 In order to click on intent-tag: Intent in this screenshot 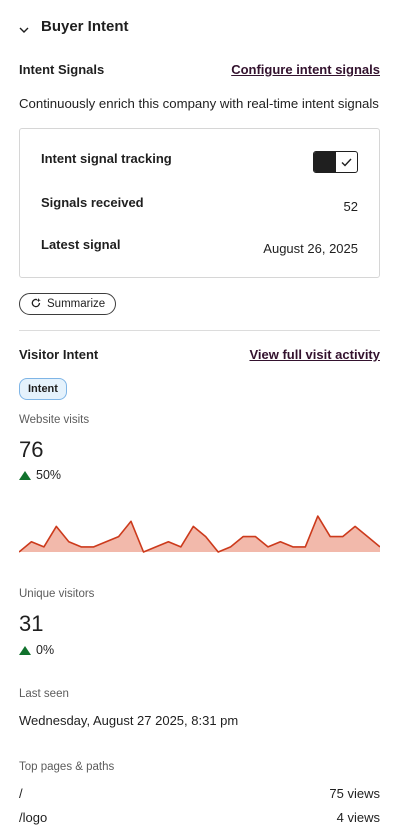, I will do `click(43, 389)`.